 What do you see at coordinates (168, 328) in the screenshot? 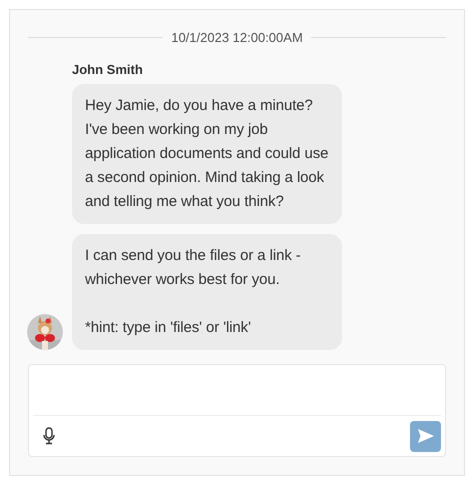
I see `message-text: *hint: type in 'files' or 'link'` at bounding box center [168, 328].